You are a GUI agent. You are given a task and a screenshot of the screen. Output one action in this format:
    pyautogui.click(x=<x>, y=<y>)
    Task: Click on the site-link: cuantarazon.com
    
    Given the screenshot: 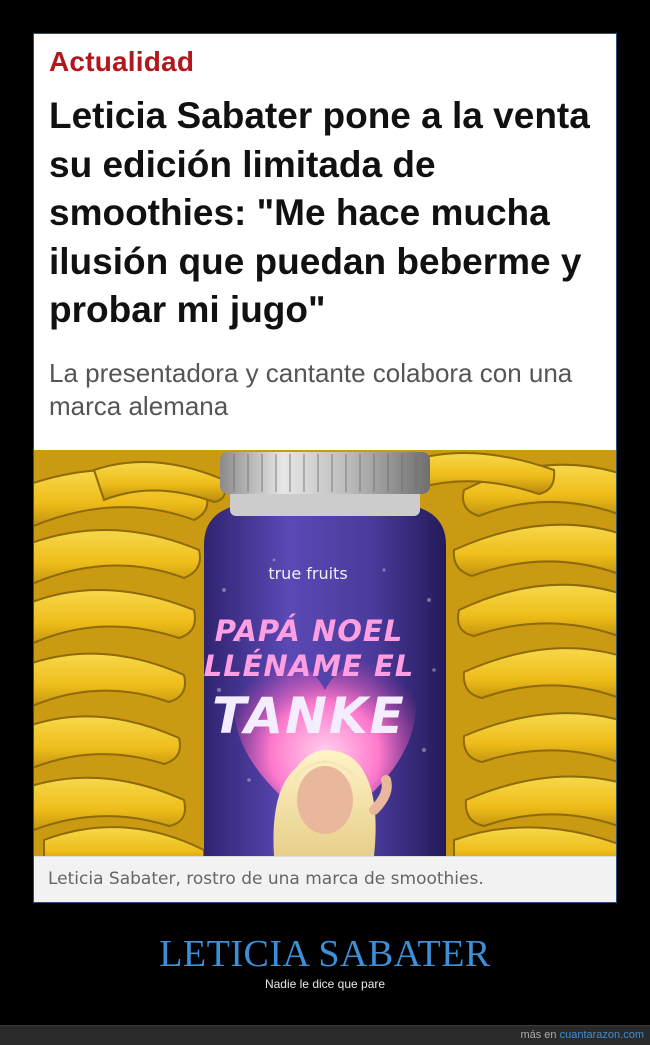 What is the action you would take?
    pyautogui.click(x=602, y=1035)
    